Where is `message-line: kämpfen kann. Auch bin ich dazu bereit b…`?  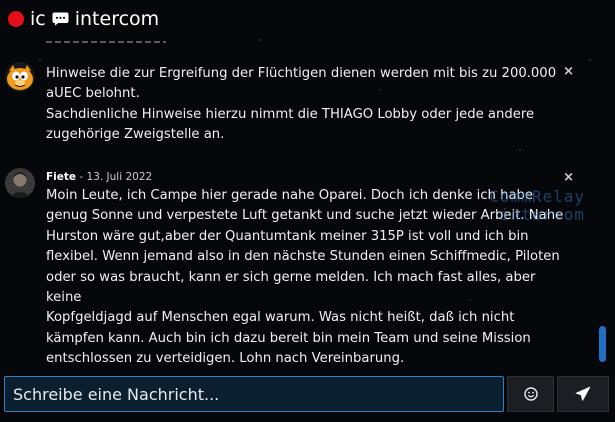 message-line: kämpfen kann. Auch bin ich dazu bereit b… is located at coordinates (288, 338).